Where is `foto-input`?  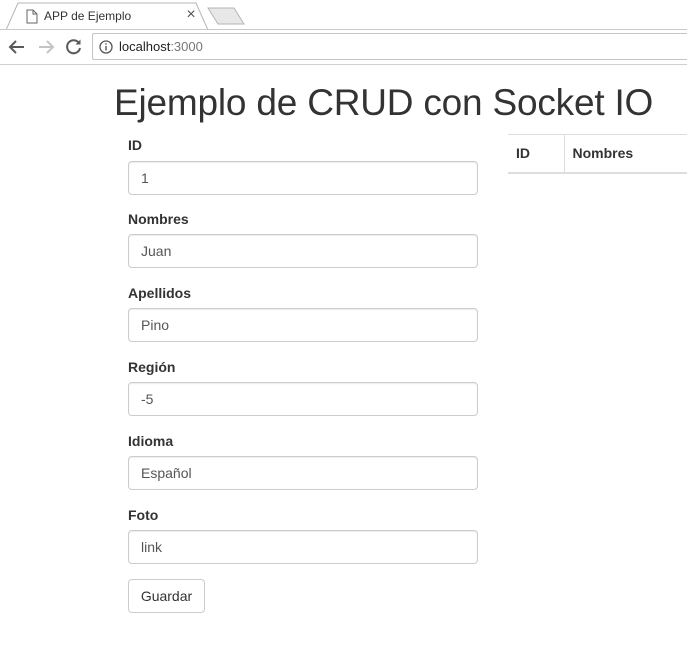 foto-input is located at coordinates (303, 547).